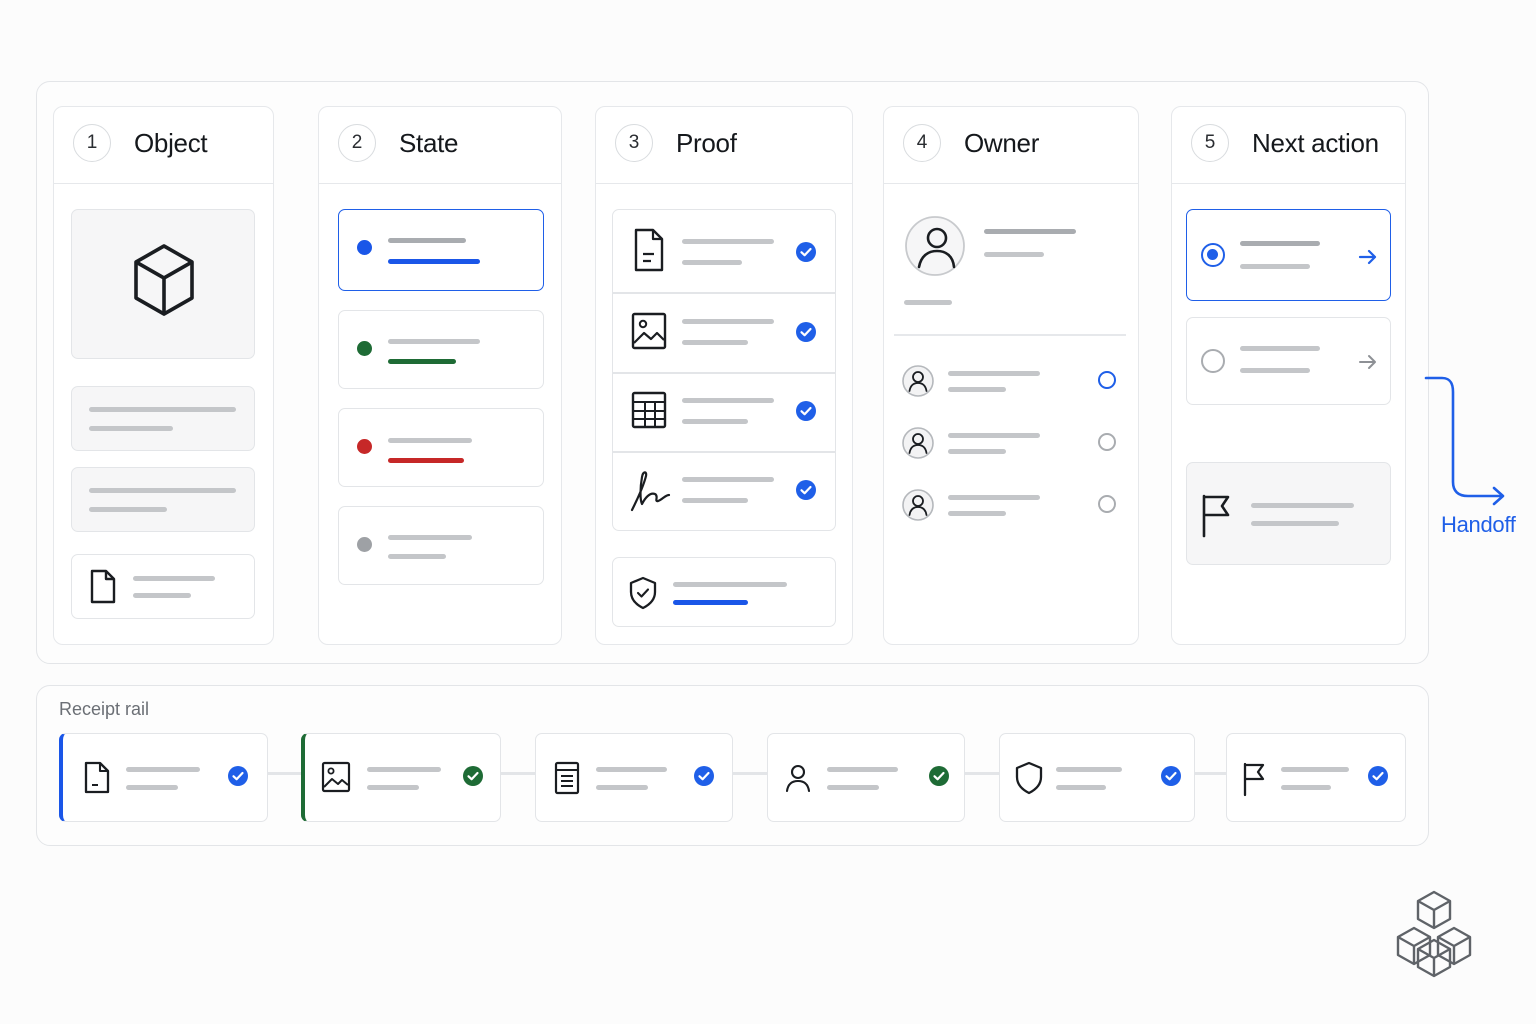 This screenshot has width=1536, height=1024. What do you see at coordinates (1288, 361) in the screenshot?
I see `next-action-option` at bounding box center [1288, 361].